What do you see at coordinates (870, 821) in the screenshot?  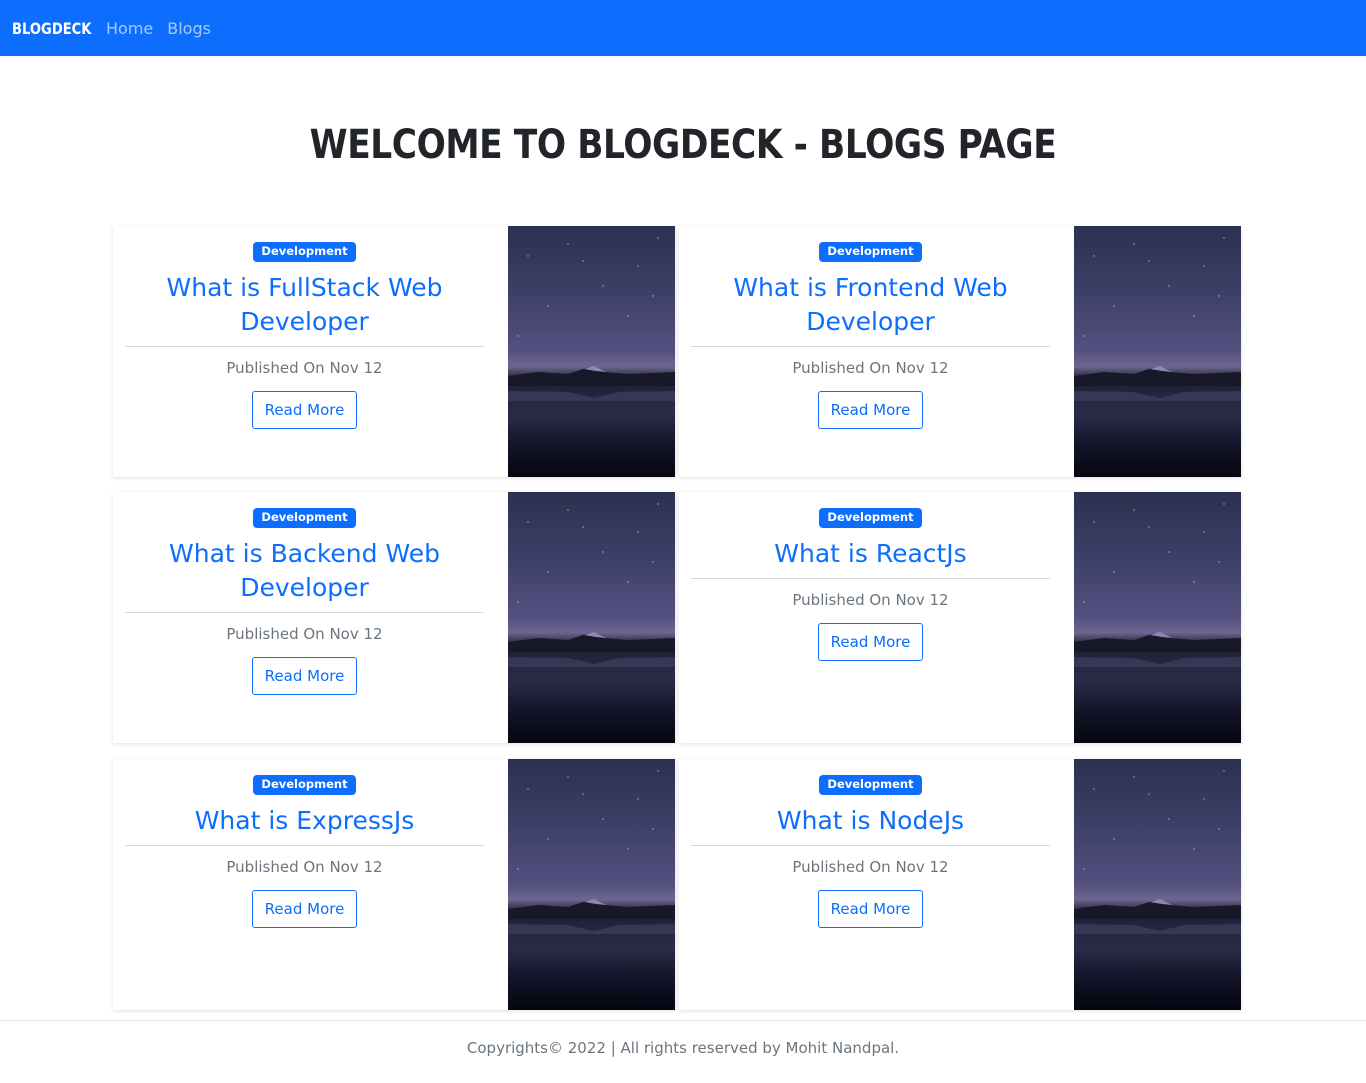 I see `card-title: What is NodeJs` at bounding box center [870, 821].